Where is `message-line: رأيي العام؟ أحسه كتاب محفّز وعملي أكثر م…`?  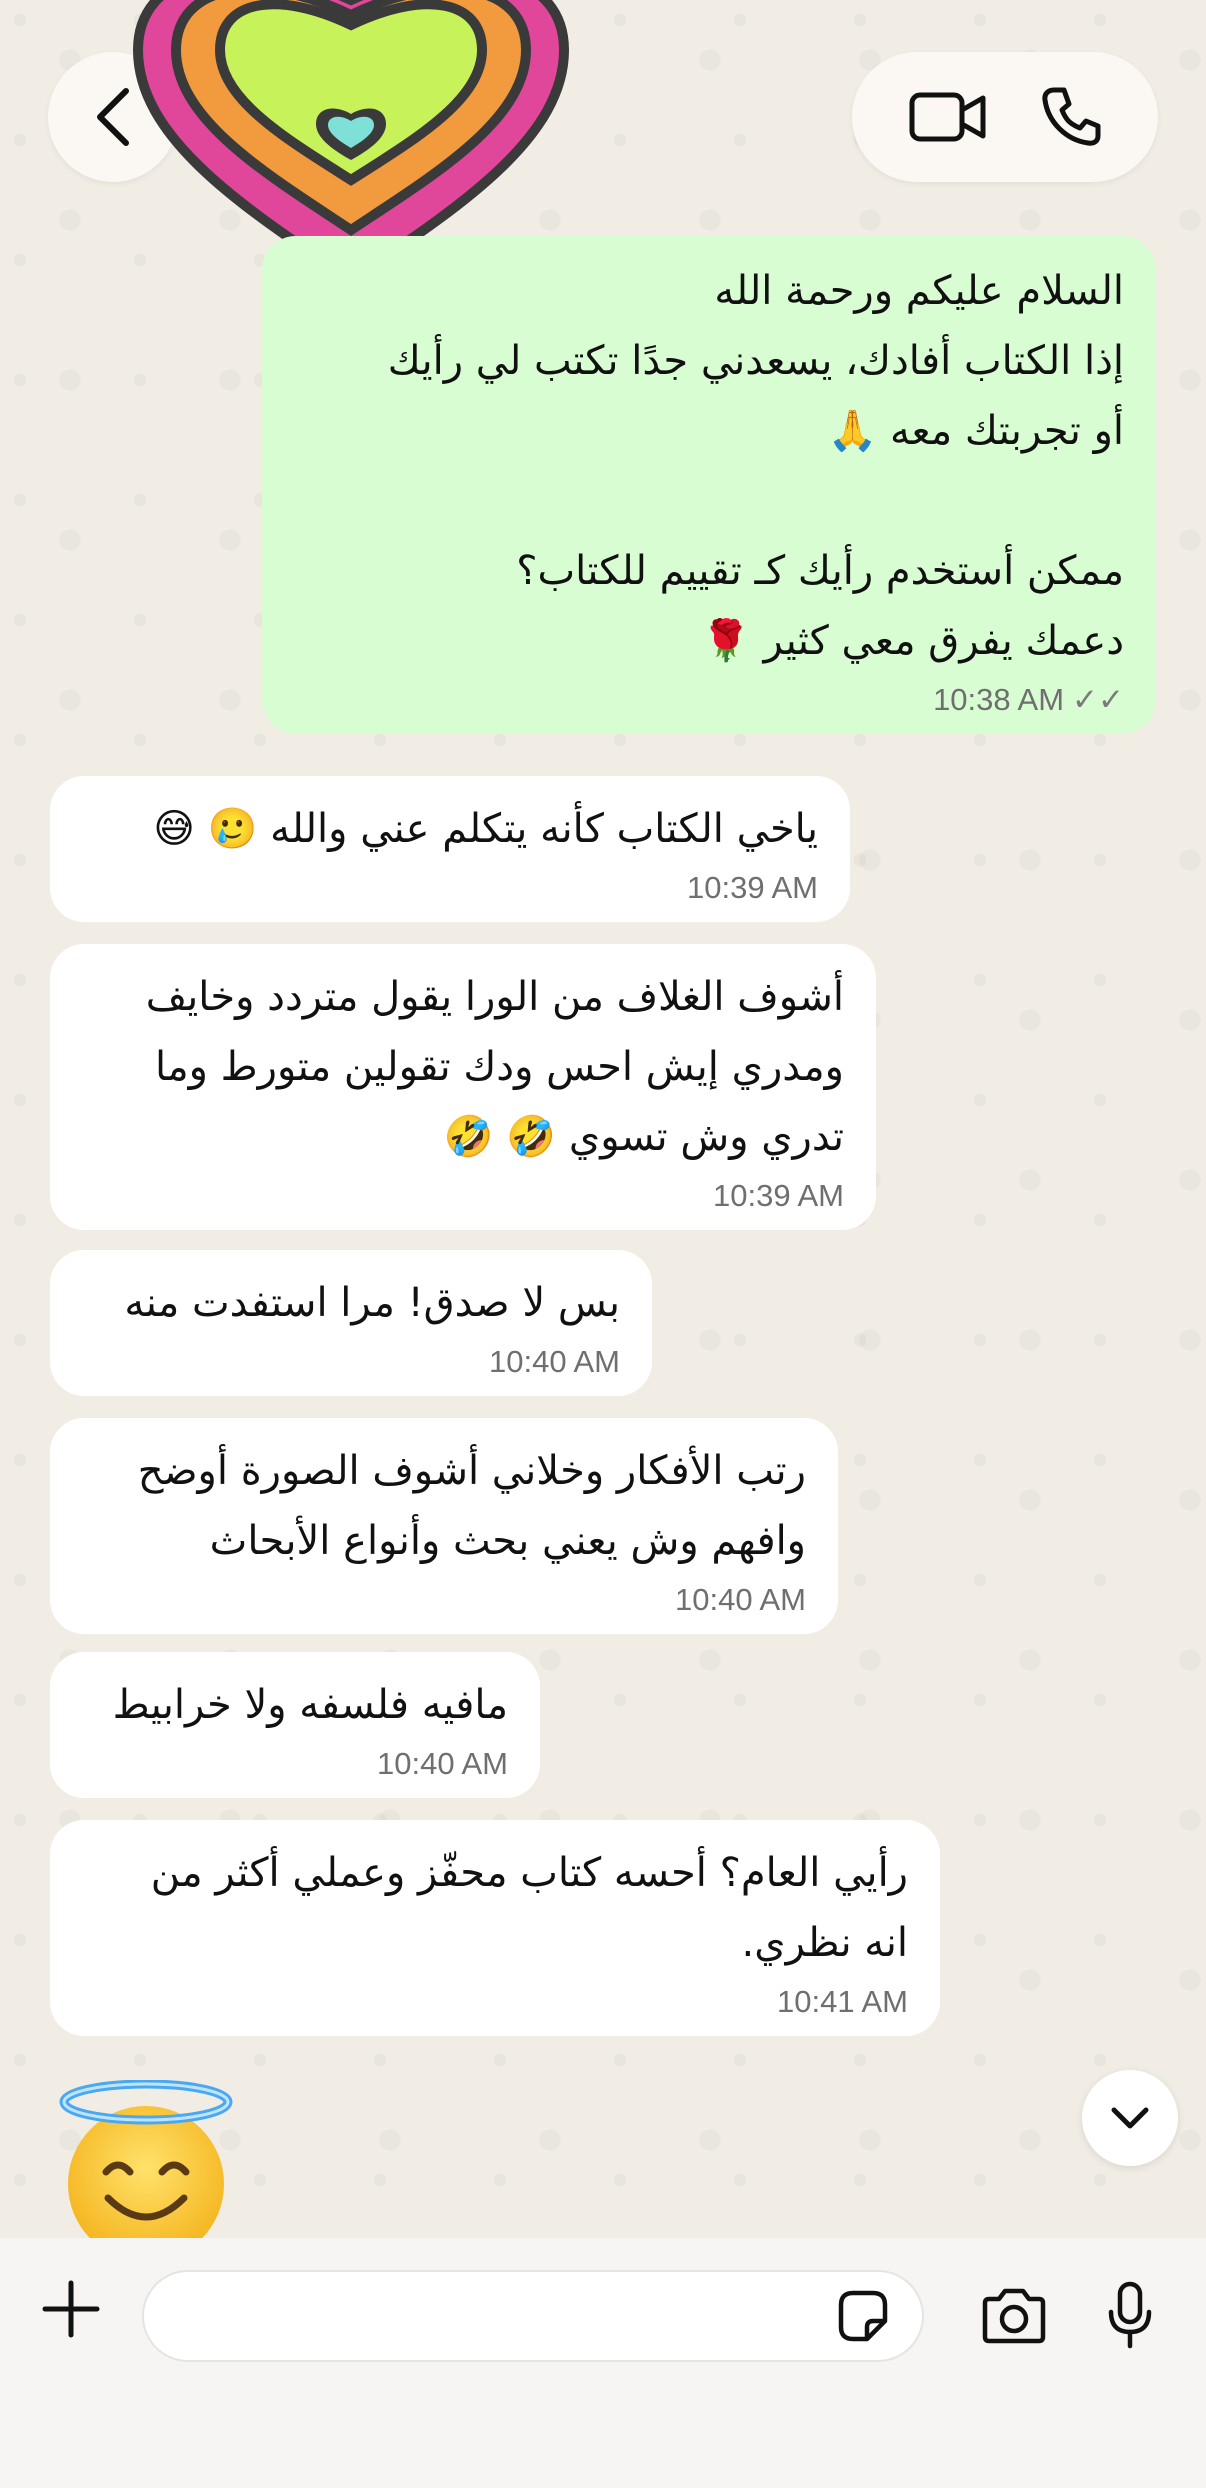 message-line: رأيي العام؟ أحسه كتاب محفّز وعملي أكثر م… is located at coordinates (529, 1873).